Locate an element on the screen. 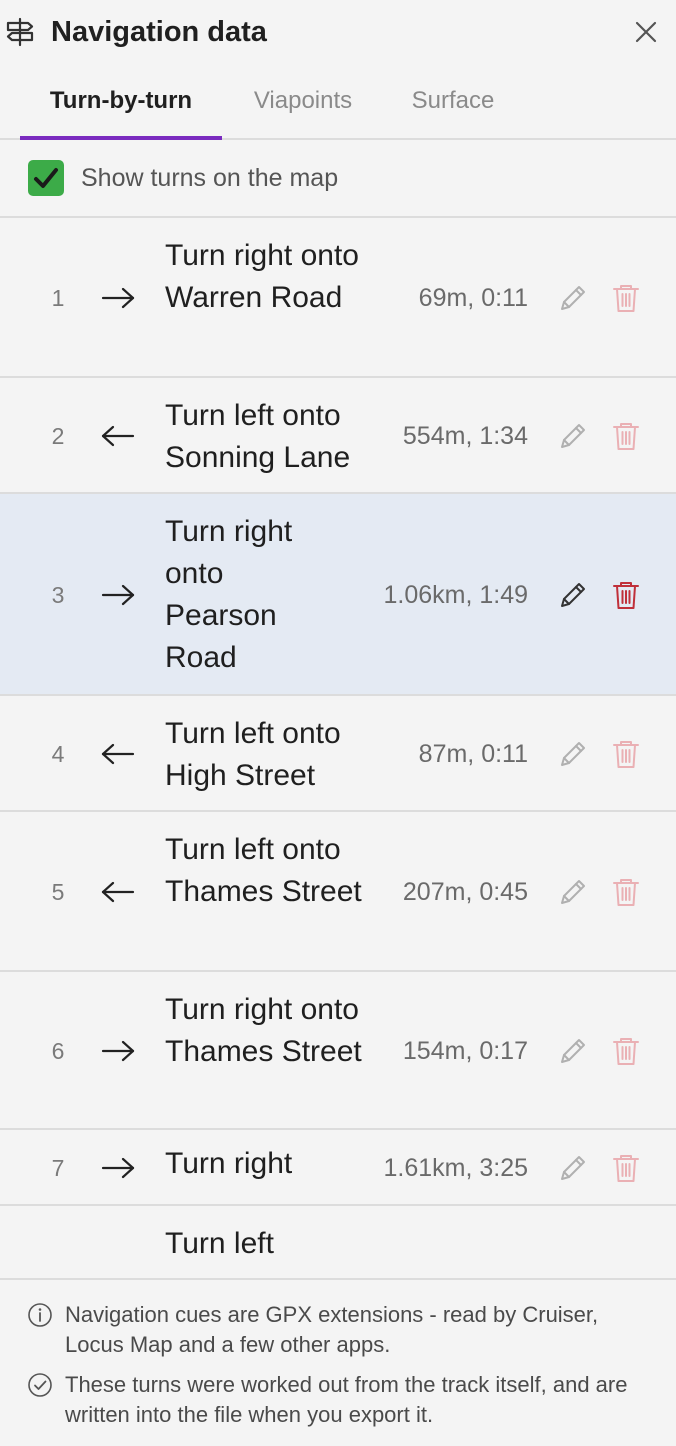 Image resolution: width=676 pixels, height=1446 pixels. panel-title: Navigation data is located at coordinates (159, 32).